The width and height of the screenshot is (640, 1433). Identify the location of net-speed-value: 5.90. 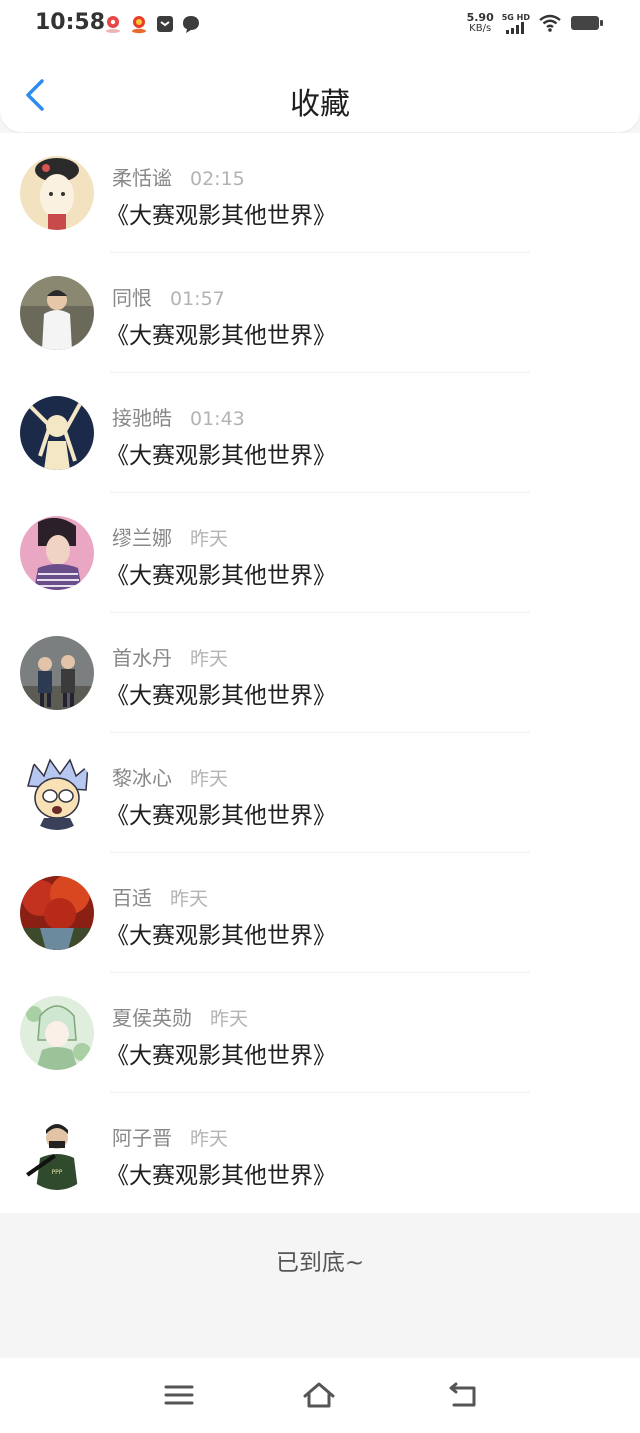
(480, 17).